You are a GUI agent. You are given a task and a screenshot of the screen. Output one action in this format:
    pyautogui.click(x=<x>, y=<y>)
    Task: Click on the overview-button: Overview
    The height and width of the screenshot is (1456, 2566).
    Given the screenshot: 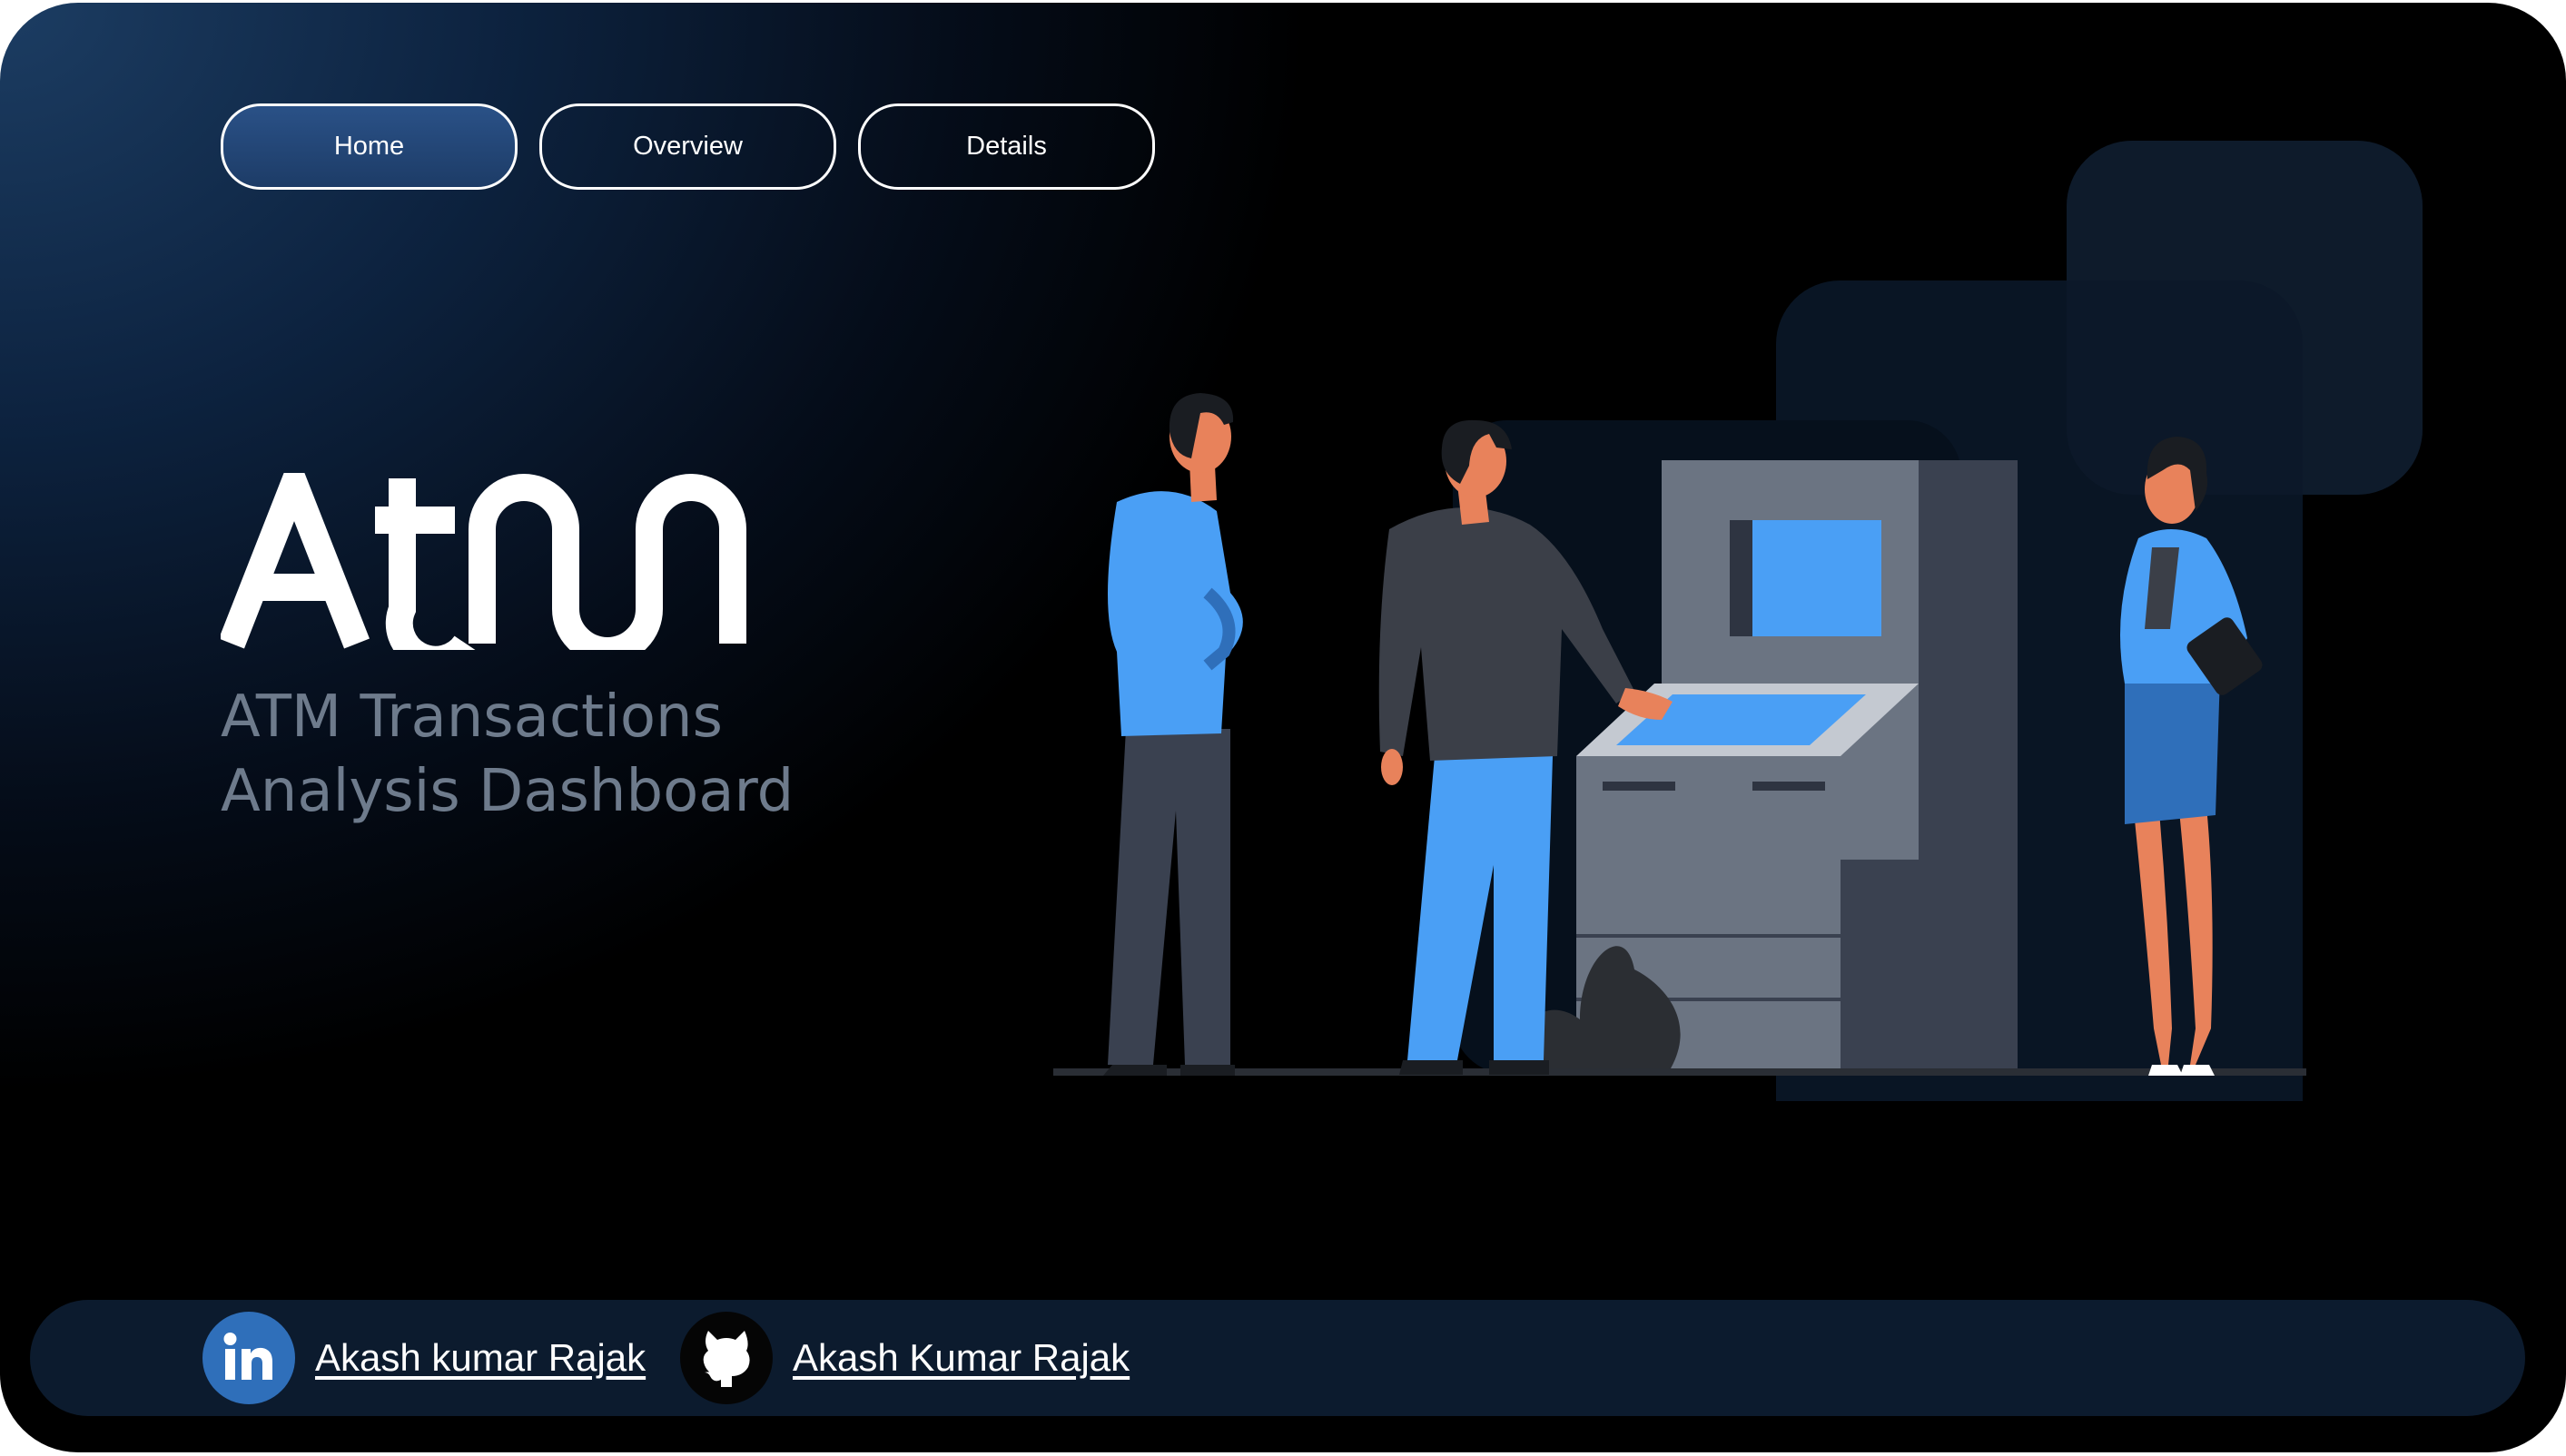 What is the action you would take?
    pyautogui.click(x=687, y=146)
    